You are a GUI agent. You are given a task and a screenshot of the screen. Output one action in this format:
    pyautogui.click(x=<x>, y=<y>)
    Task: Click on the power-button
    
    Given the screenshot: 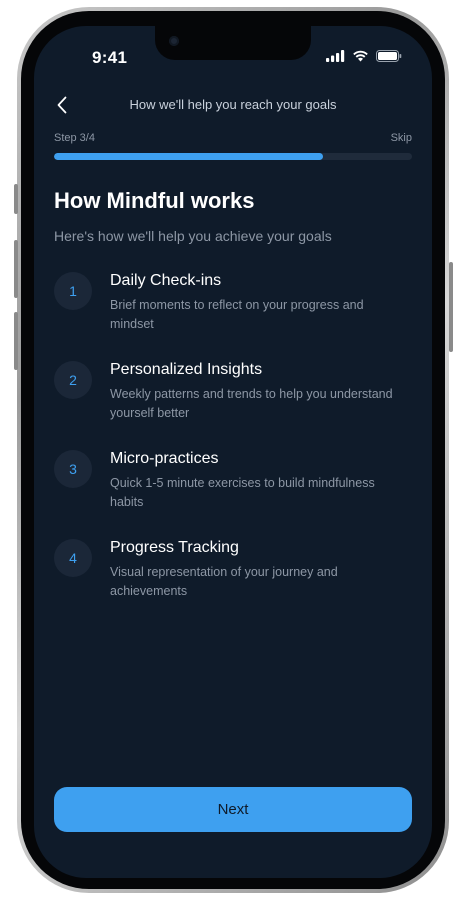 What is the action you would take?
    pyautogui.click(x=451, y=307)
    